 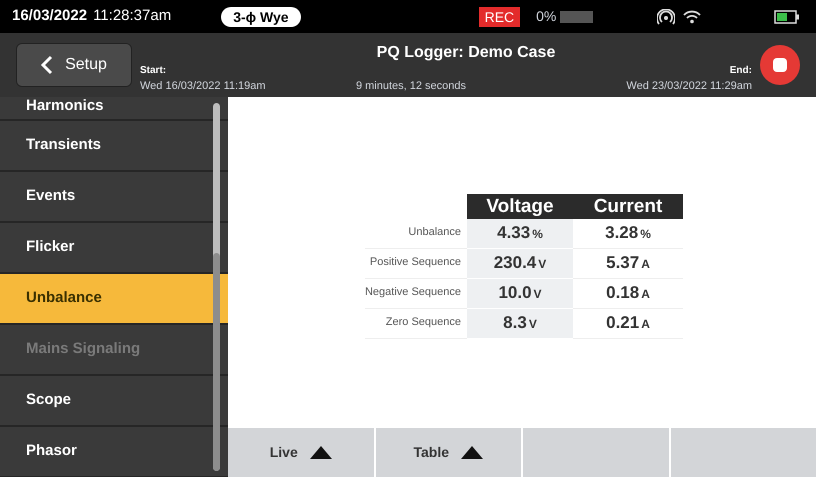 I want to click on end-label: End:, so click(x=741, y=71).